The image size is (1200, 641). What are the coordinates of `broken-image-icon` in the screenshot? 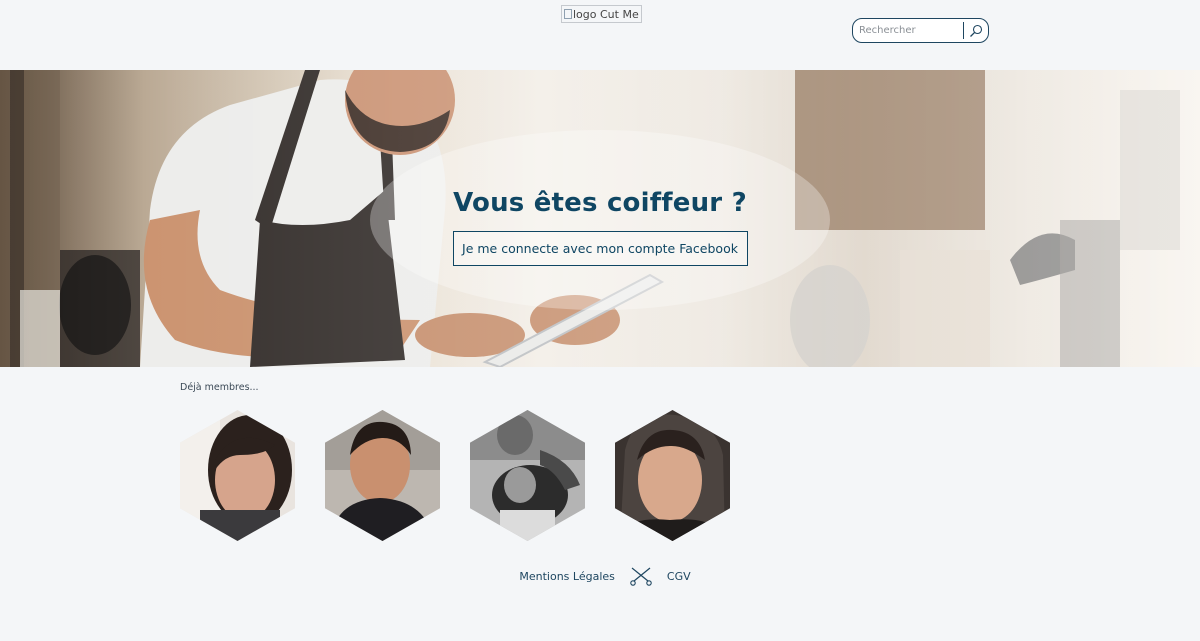 It's located at (568, 14).